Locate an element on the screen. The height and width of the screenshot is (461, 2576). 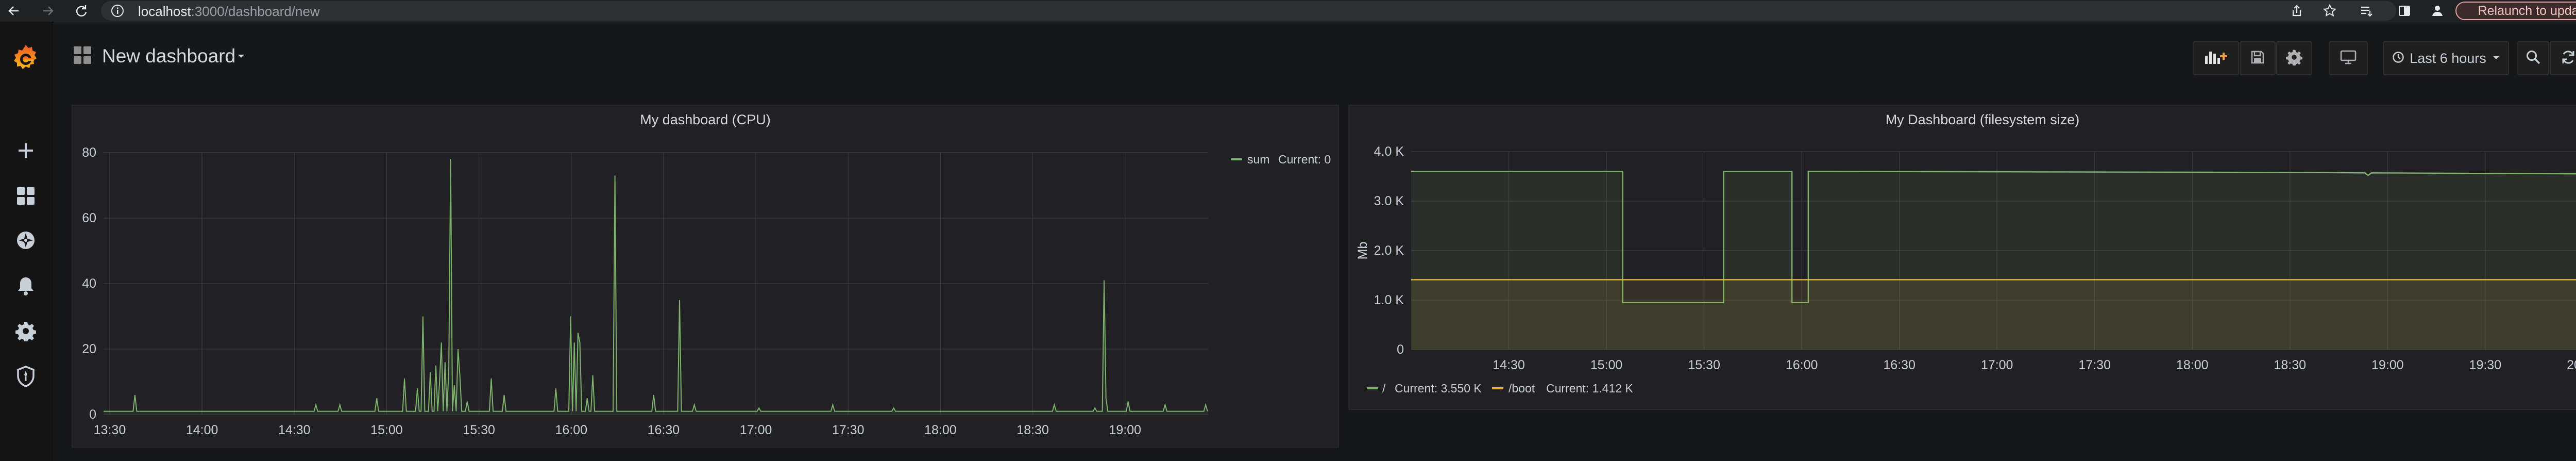
url-text: localhost:3000/dashboard/new is located at coordinates (229, 12).